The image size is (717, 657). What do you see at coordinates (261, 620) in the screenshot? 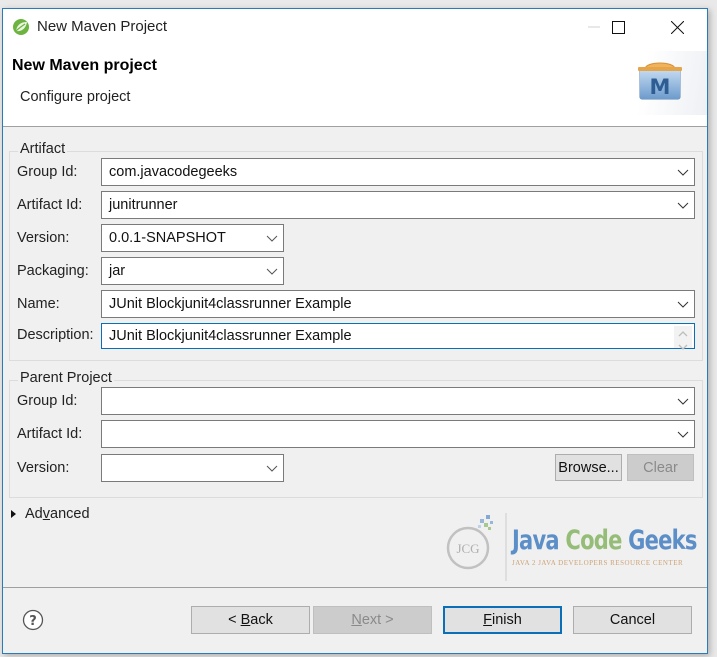
I see `back-label-post: ack` at bounding box center [261, 620].